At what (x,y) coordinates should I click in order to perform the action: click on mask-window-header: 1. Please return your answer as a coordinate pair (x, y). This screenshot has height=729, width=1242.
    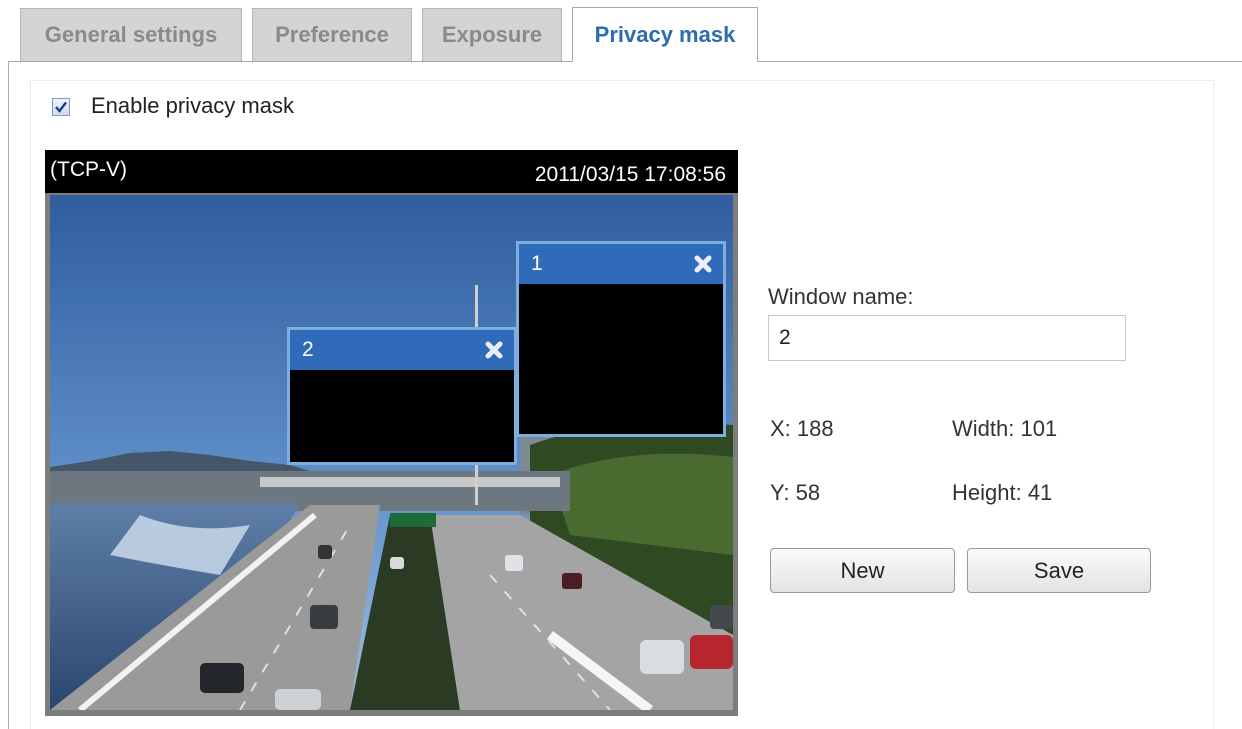
    Looking at the image, I should click on (621, 264).